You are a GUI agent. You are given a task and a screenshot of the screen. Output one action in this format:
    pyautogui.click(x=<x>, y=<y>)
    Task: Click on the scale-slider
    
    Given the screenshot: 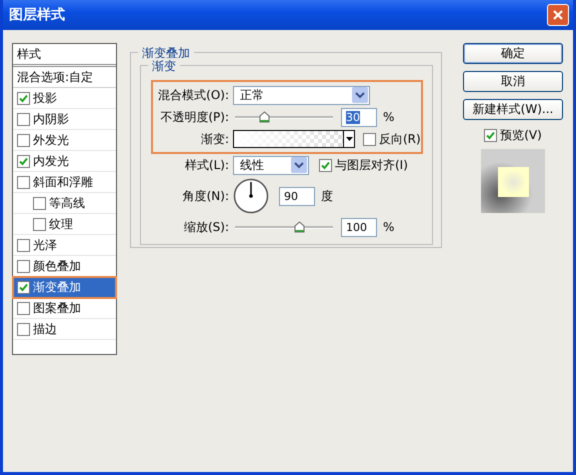 What is the action you would take?
    pyautogui.click(x=284, y=227)
    